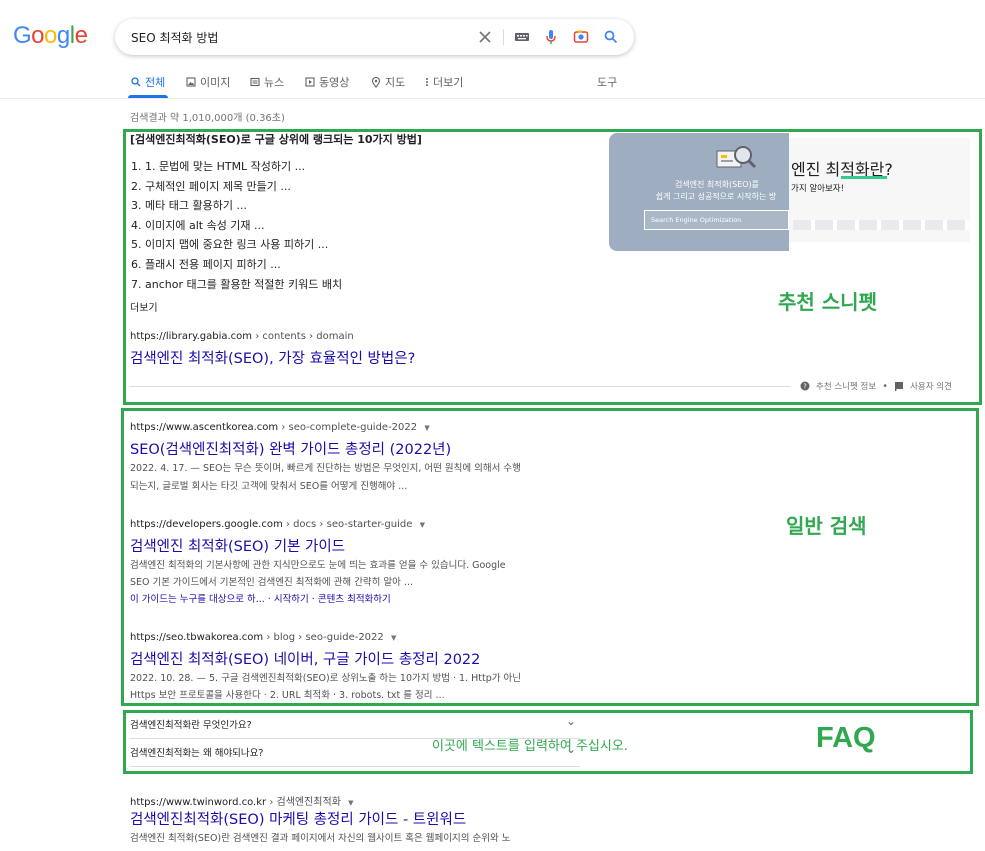  What do you see at coordinates (206, 524) in the screenshot?
I see `url-domain: https://developers.google.com` at bounding box center [206, 524].